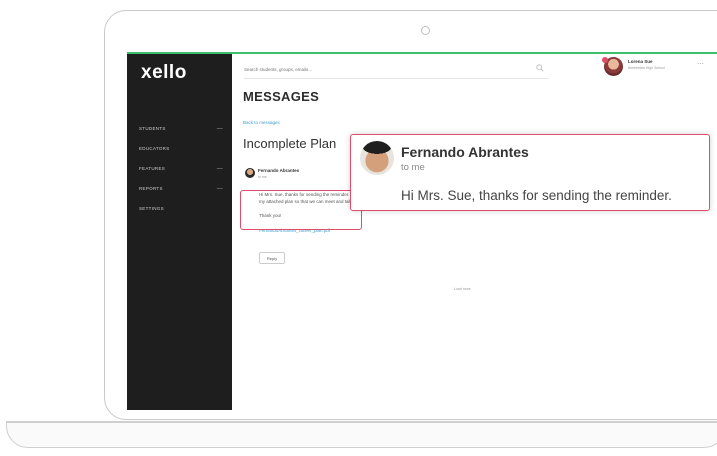 The height and width of the screenshot is (456, 717). Describe the element at coordinates (377, 158) in the screenshot. I see `sender-avatar-large` at that location.